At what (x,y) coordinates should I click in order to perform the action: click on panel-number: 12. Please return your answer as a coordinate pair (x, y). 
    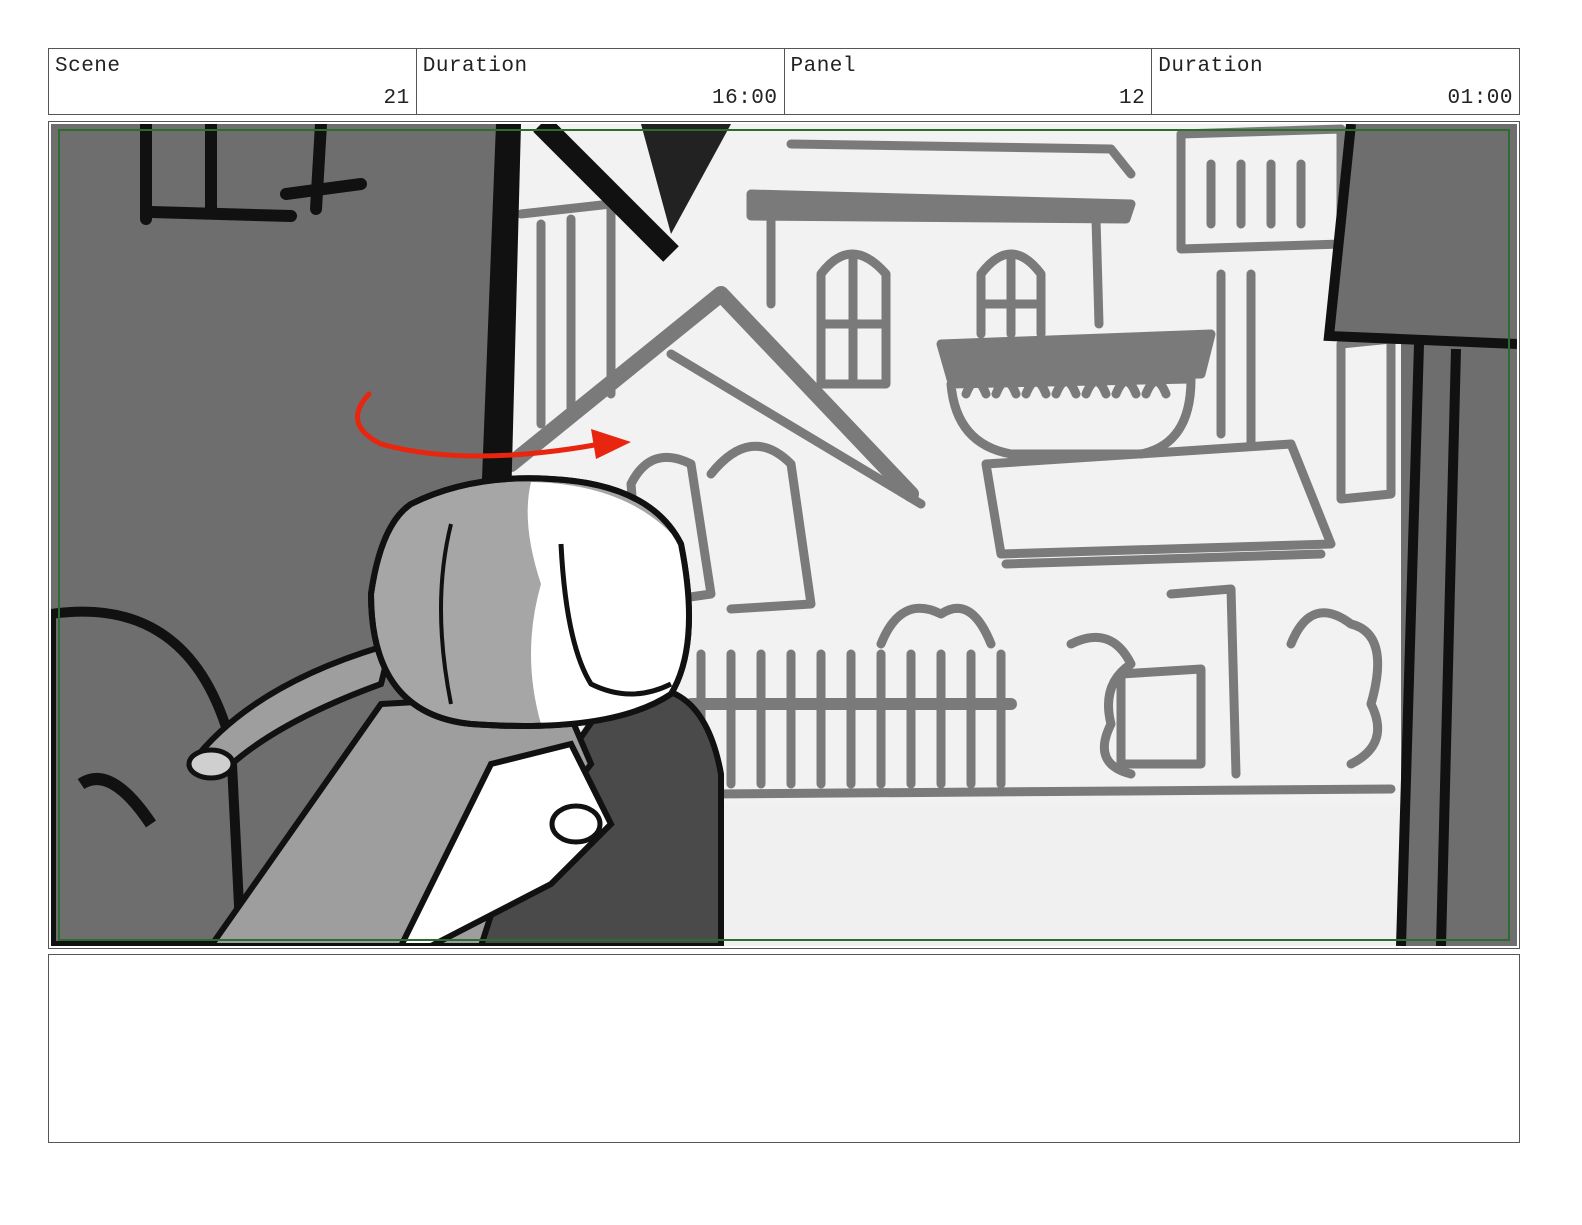
    Looking at the image, I should click on (1132, 98).